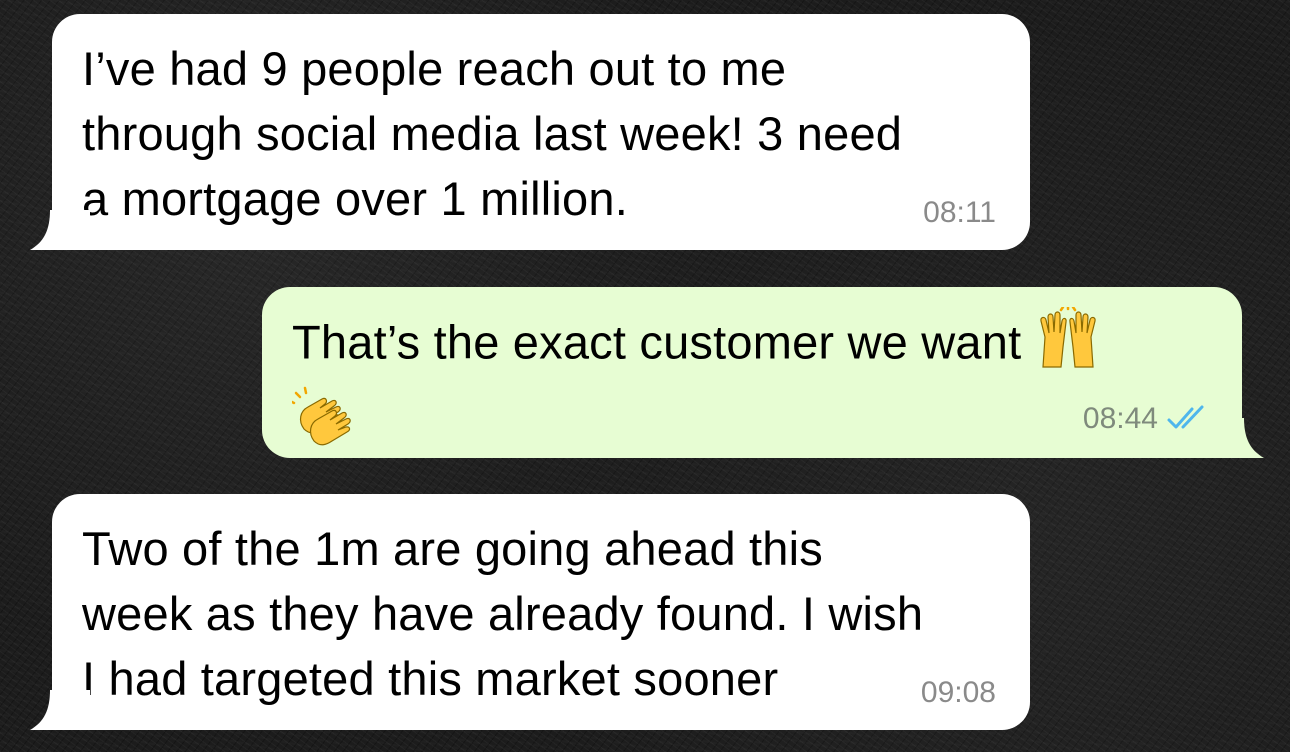 The width and height of the screenshot is (1290, 752). Describe the element at coordinates (1120, 418) in the screenshot. I see `message-timestamp: 08:44` at that location.